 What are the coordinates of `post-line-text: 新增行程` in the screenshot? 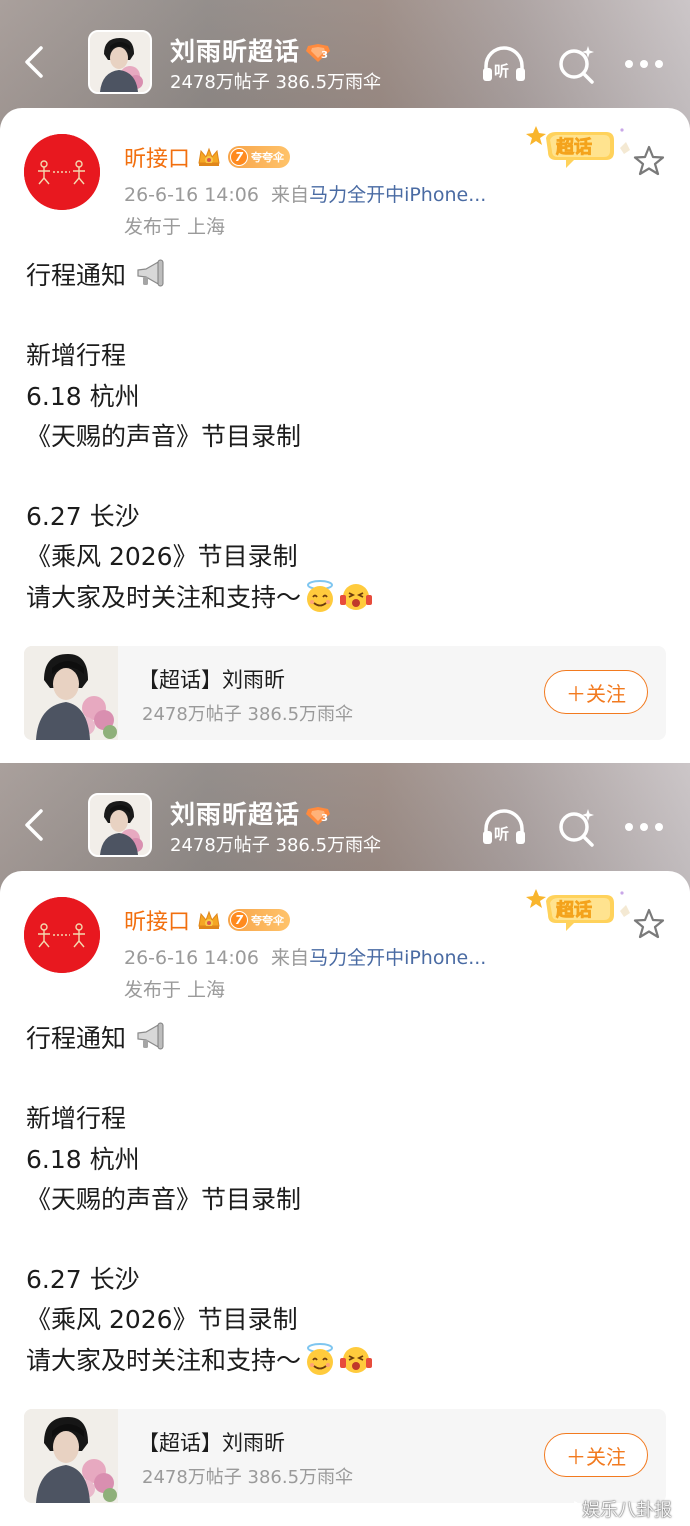 It's located at (76, 356).